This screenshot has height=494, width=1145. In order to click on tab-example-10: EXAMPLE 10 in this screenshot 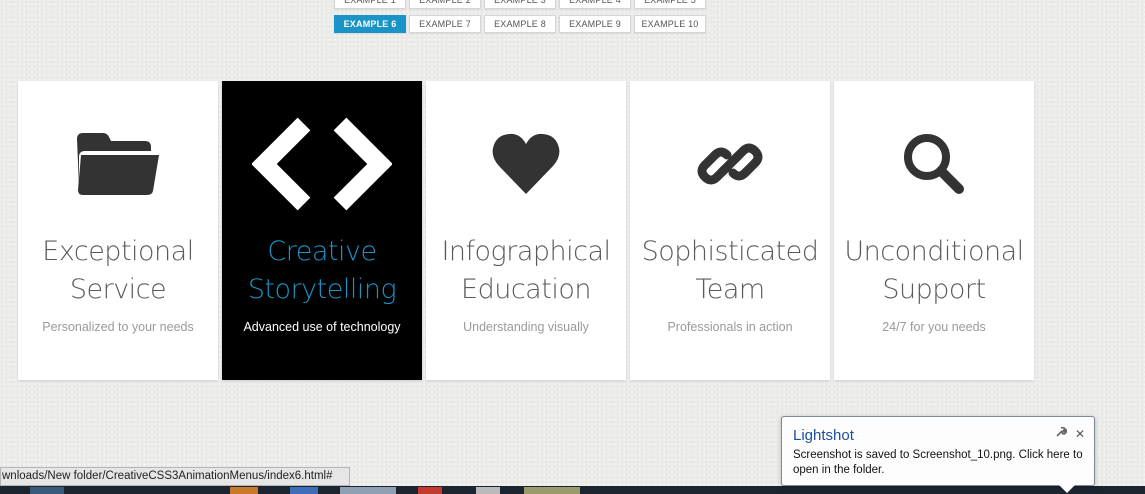, I will do `click(670, 24)`.